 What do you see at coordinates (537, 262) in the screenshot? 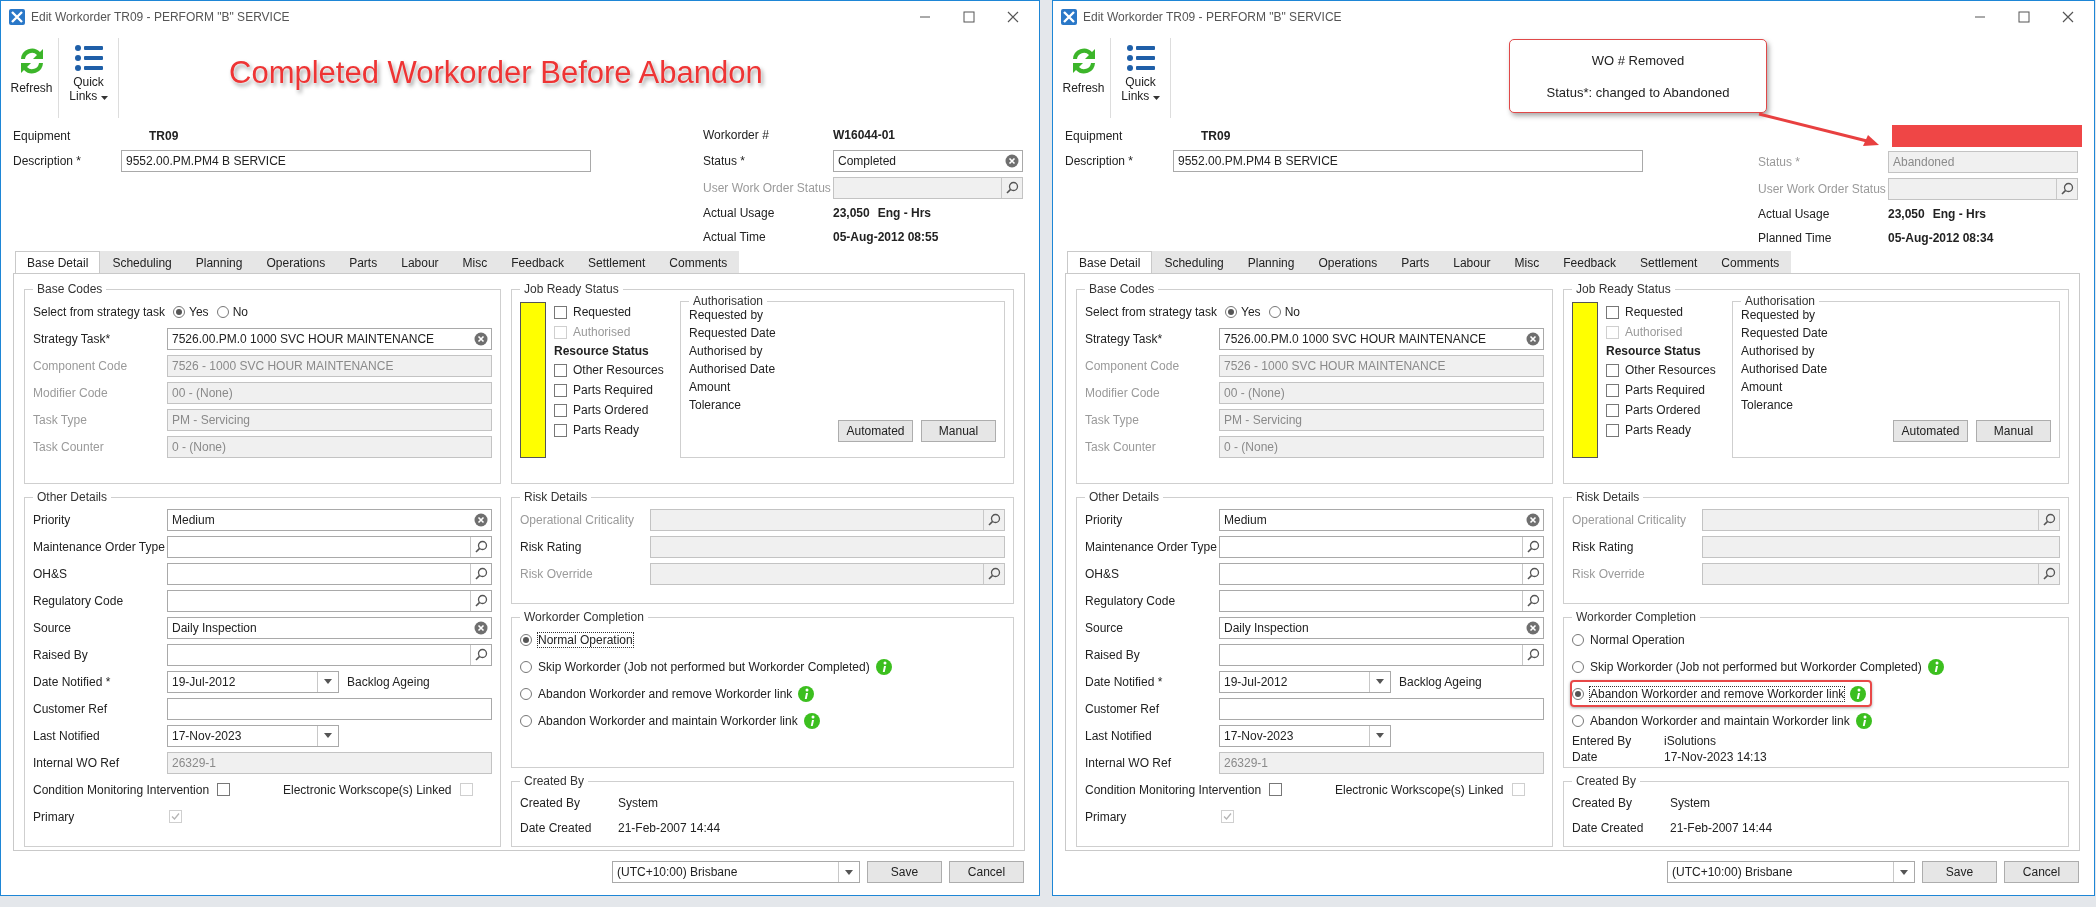
I see `tab: Feedback` at bounding box center [537, 262].